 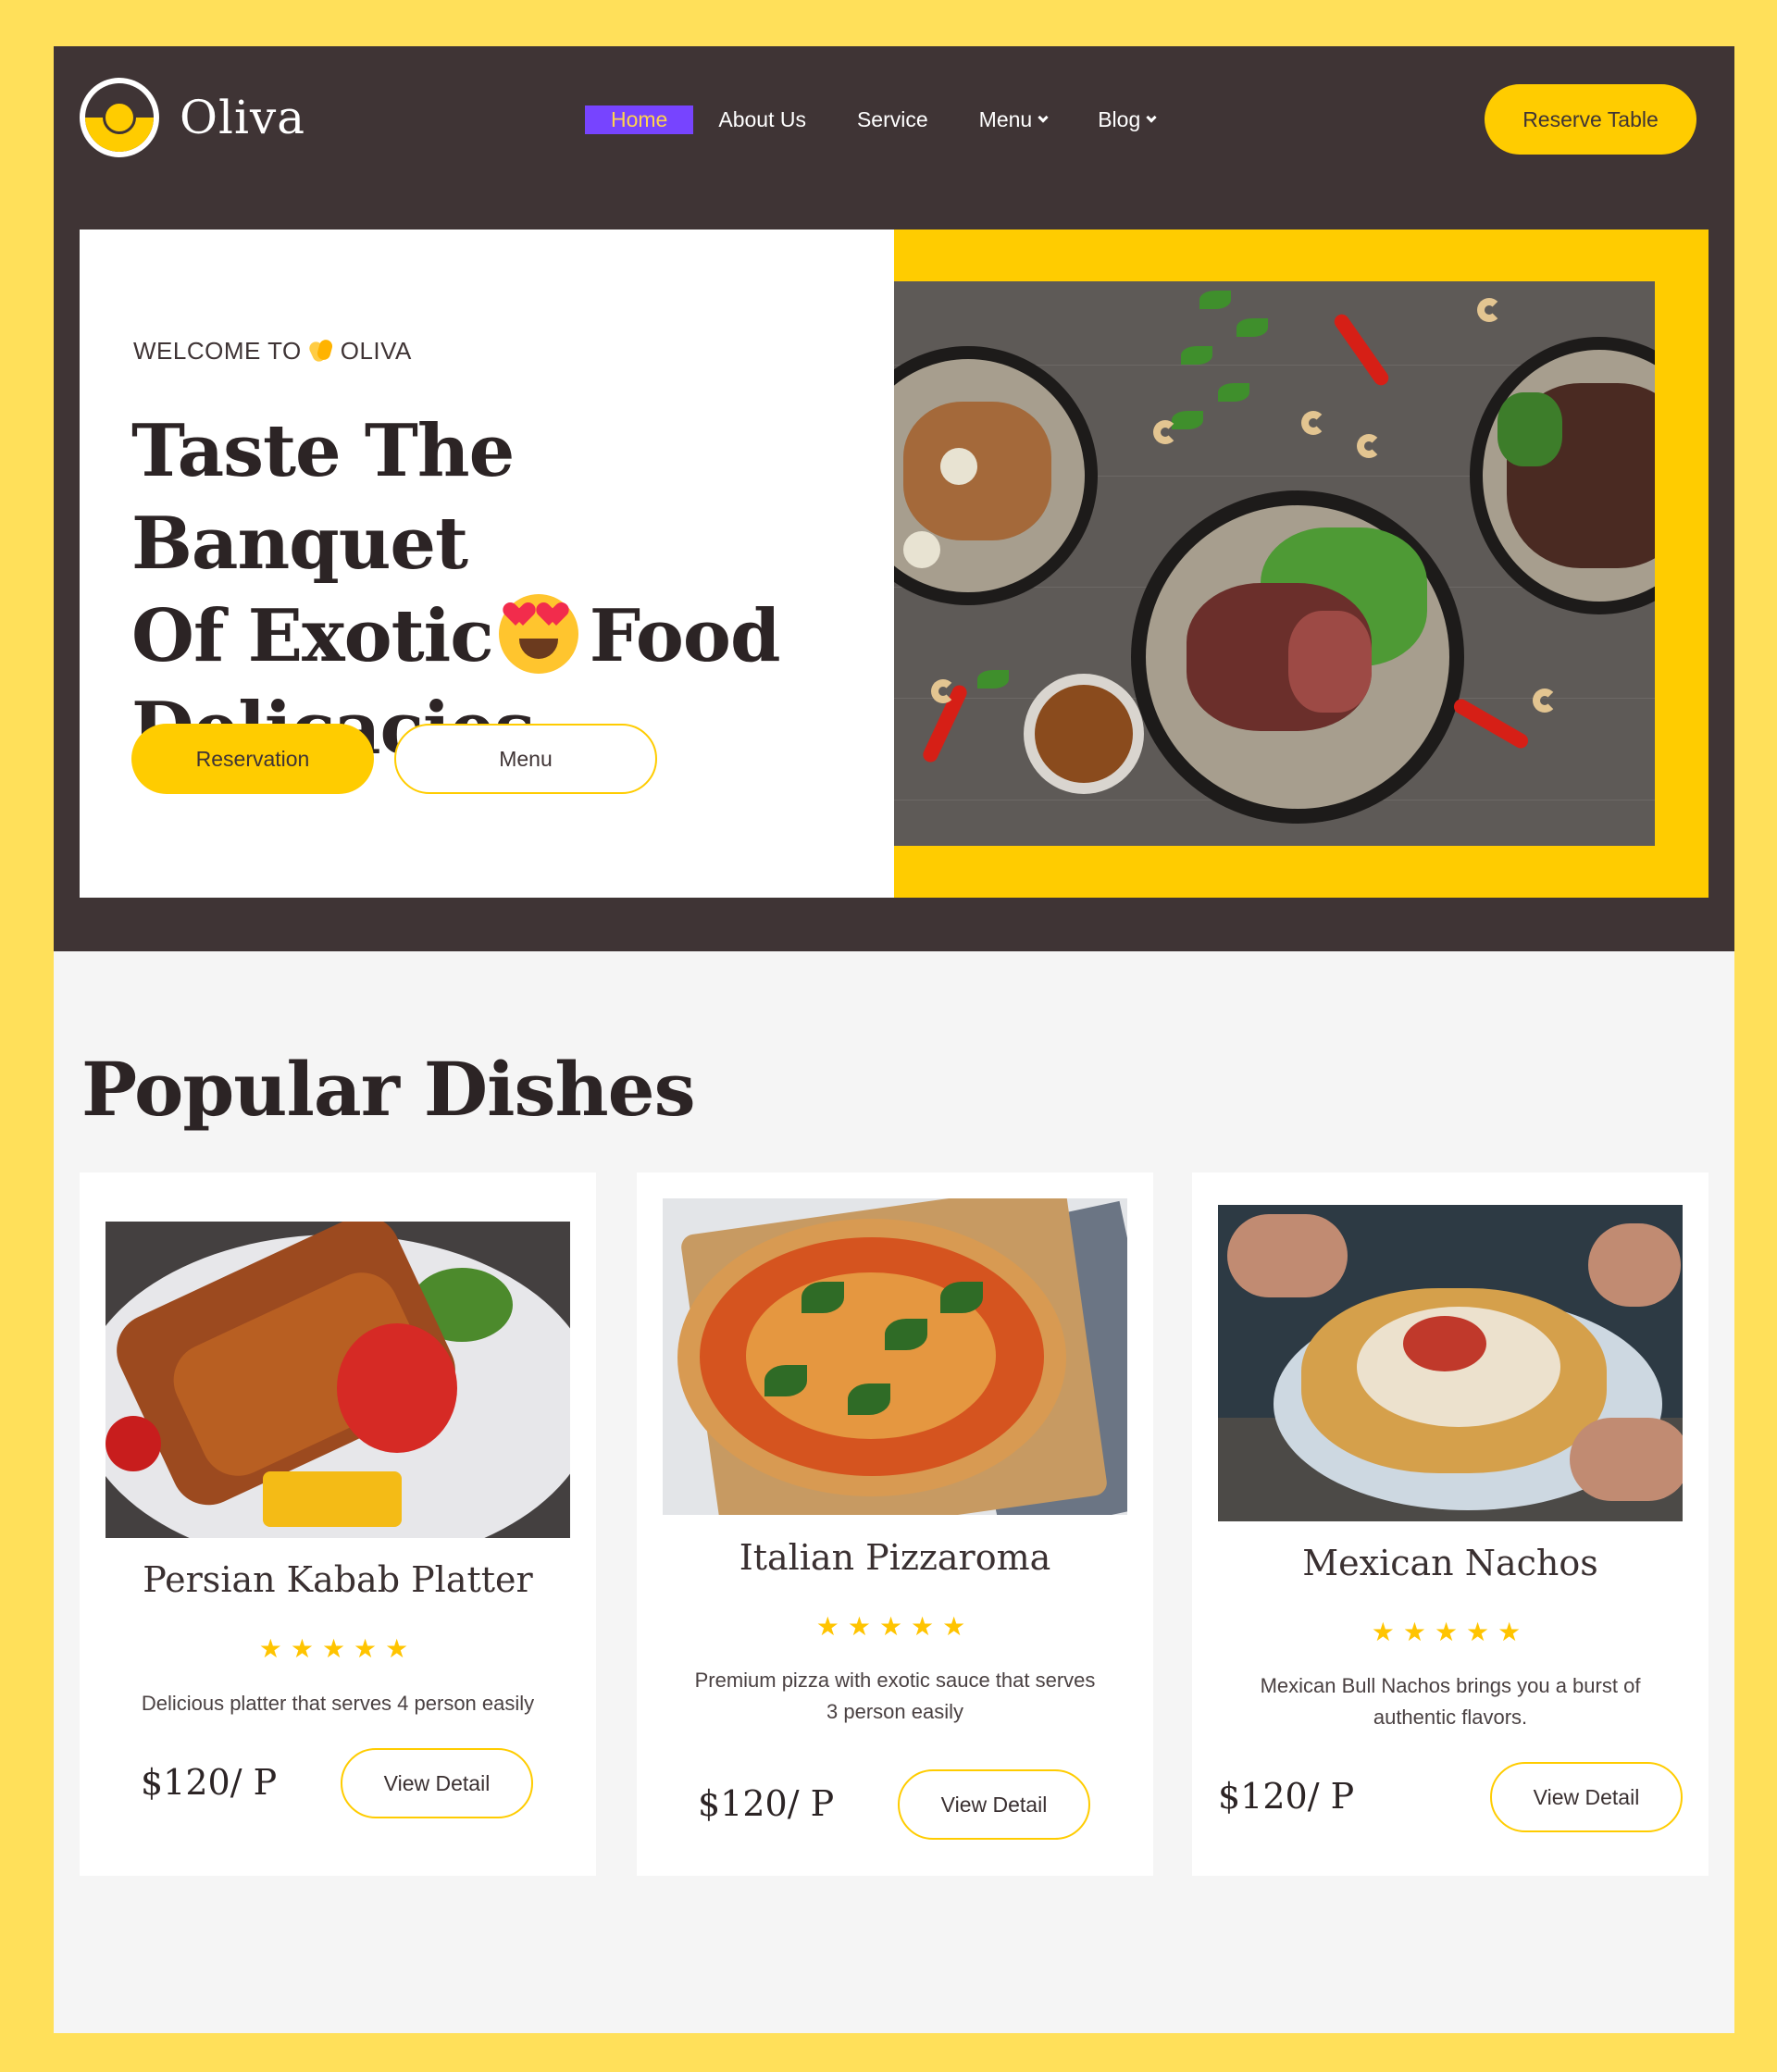 What do you see at coordinates (376, 351) in the screenshot?
I see `welcome-brand: OLIVA` at bounding box center [376, 351].